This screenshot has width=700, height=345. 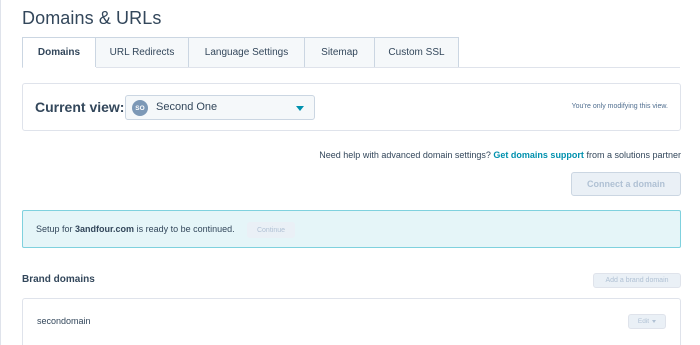 What do you see at coordinates (417, 52) in the screenshot?
I see `tab-custom-ssl: Custom SSL` at bounding box center [417, 52].